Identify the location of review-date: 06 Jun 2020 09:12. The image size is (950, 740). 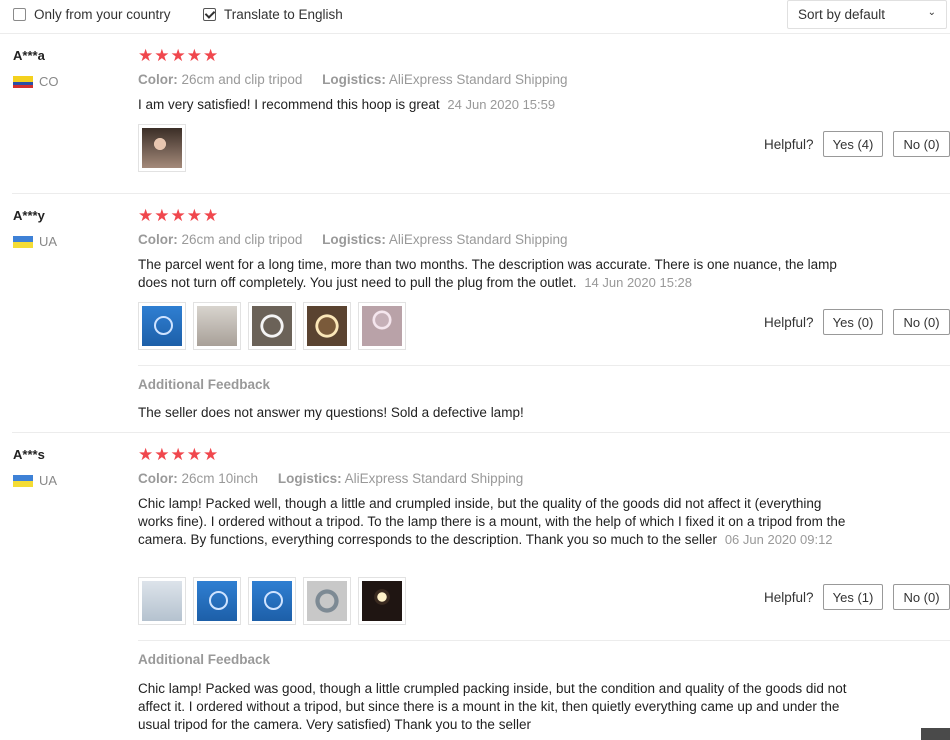
(778, 539).